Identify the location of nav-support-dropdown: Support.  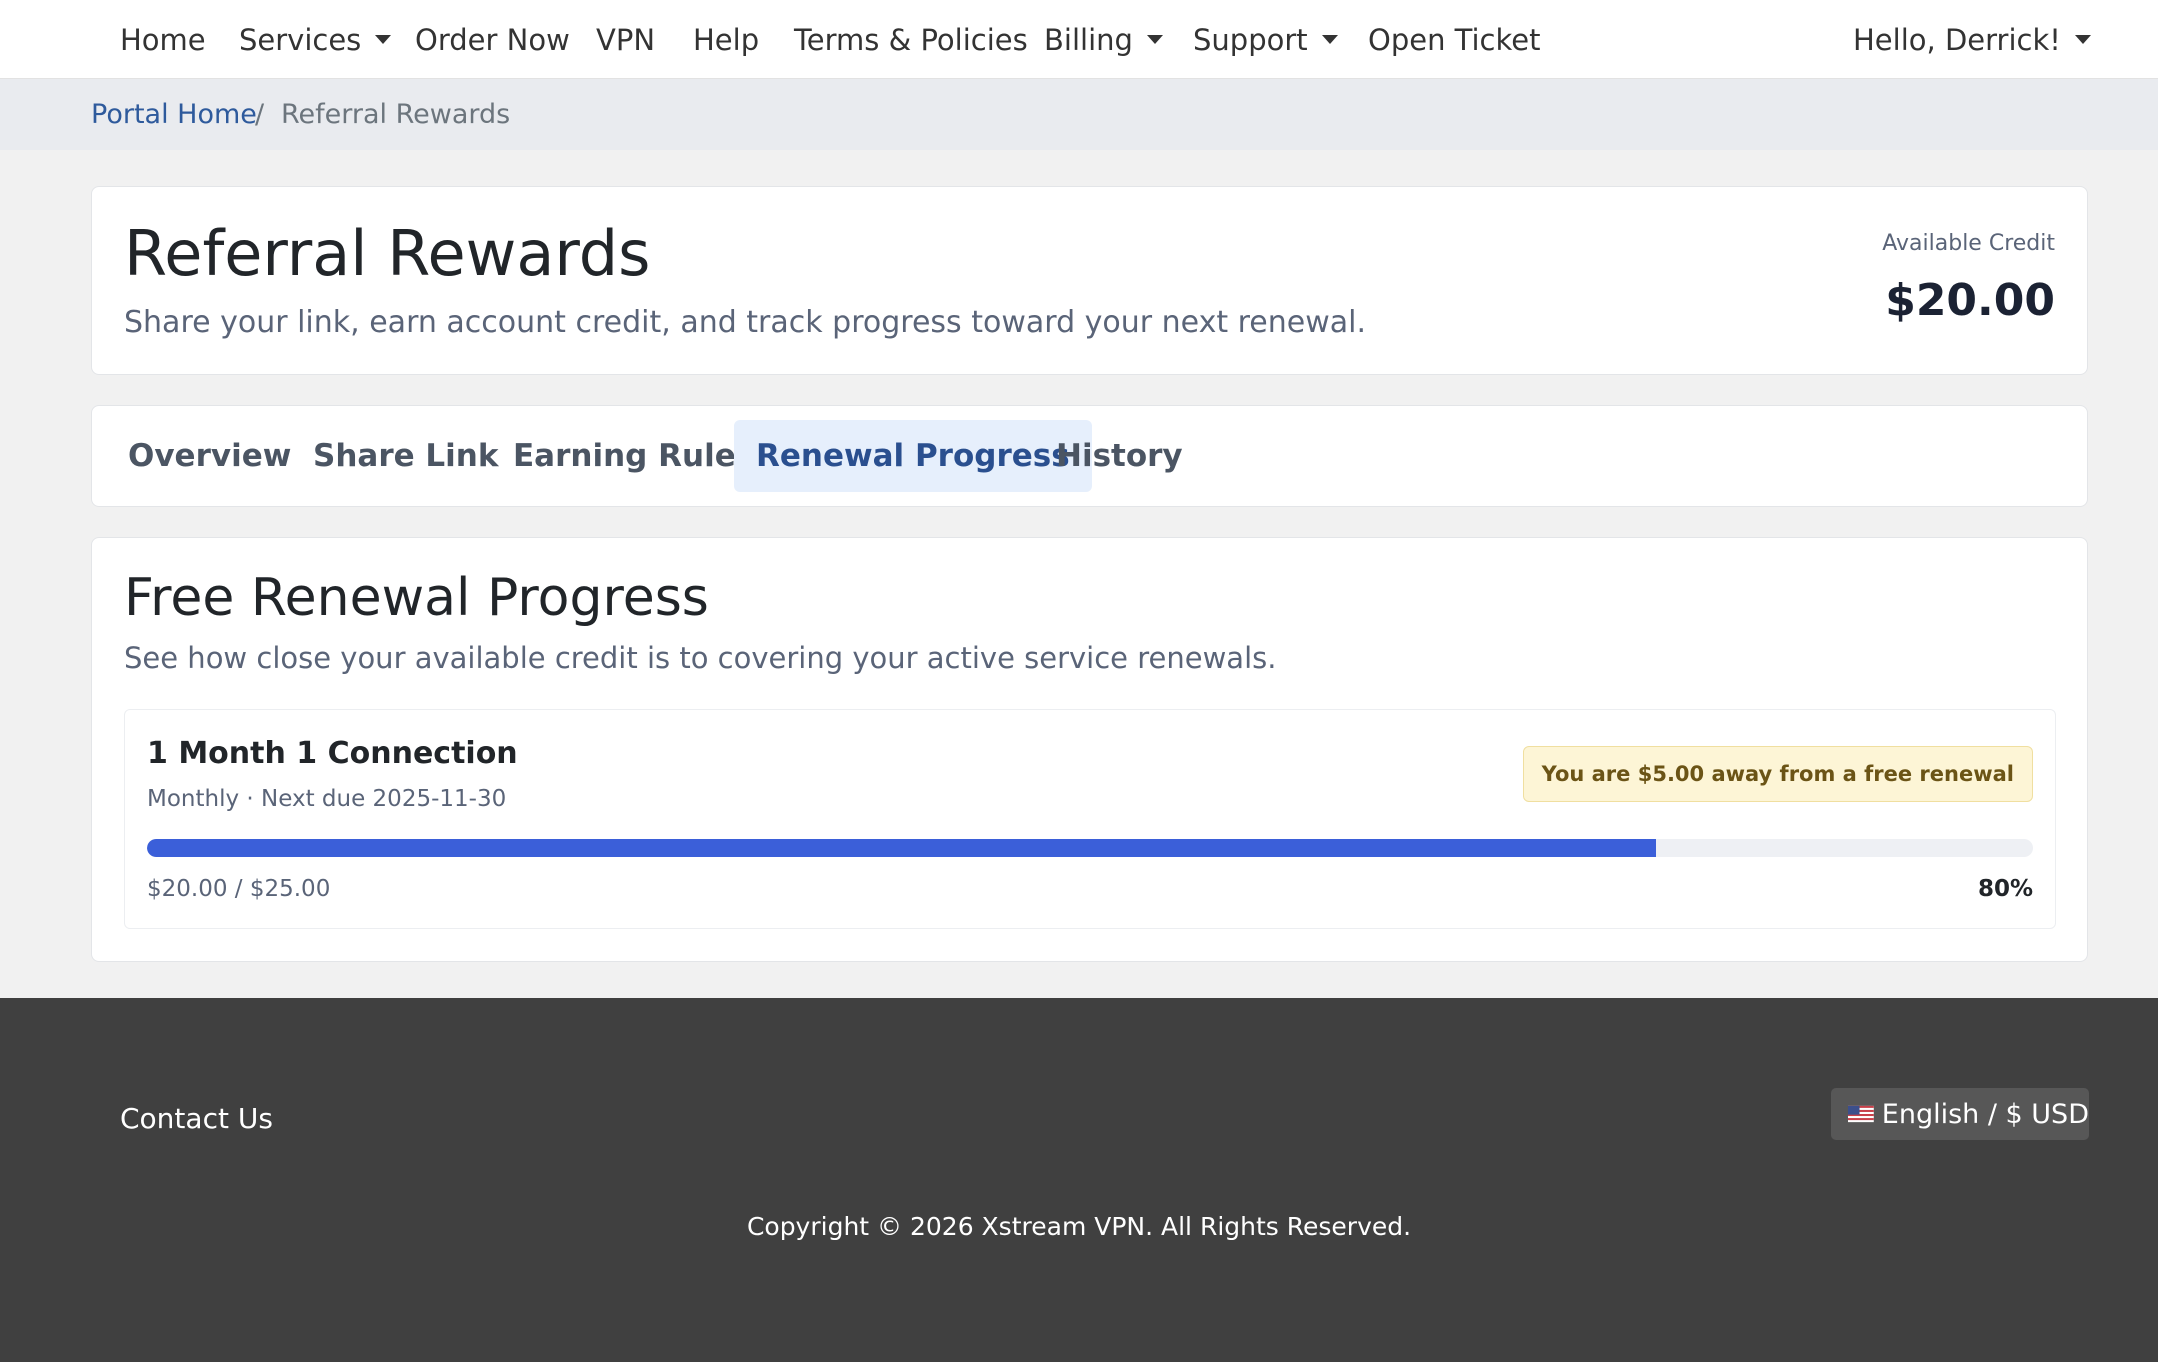
(1265, 39).